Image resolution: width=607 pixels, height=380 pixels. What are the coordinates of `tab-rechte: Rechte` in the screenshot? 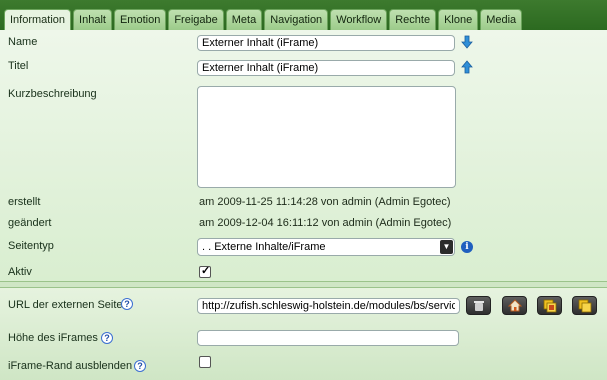 It's located at (413, 19).